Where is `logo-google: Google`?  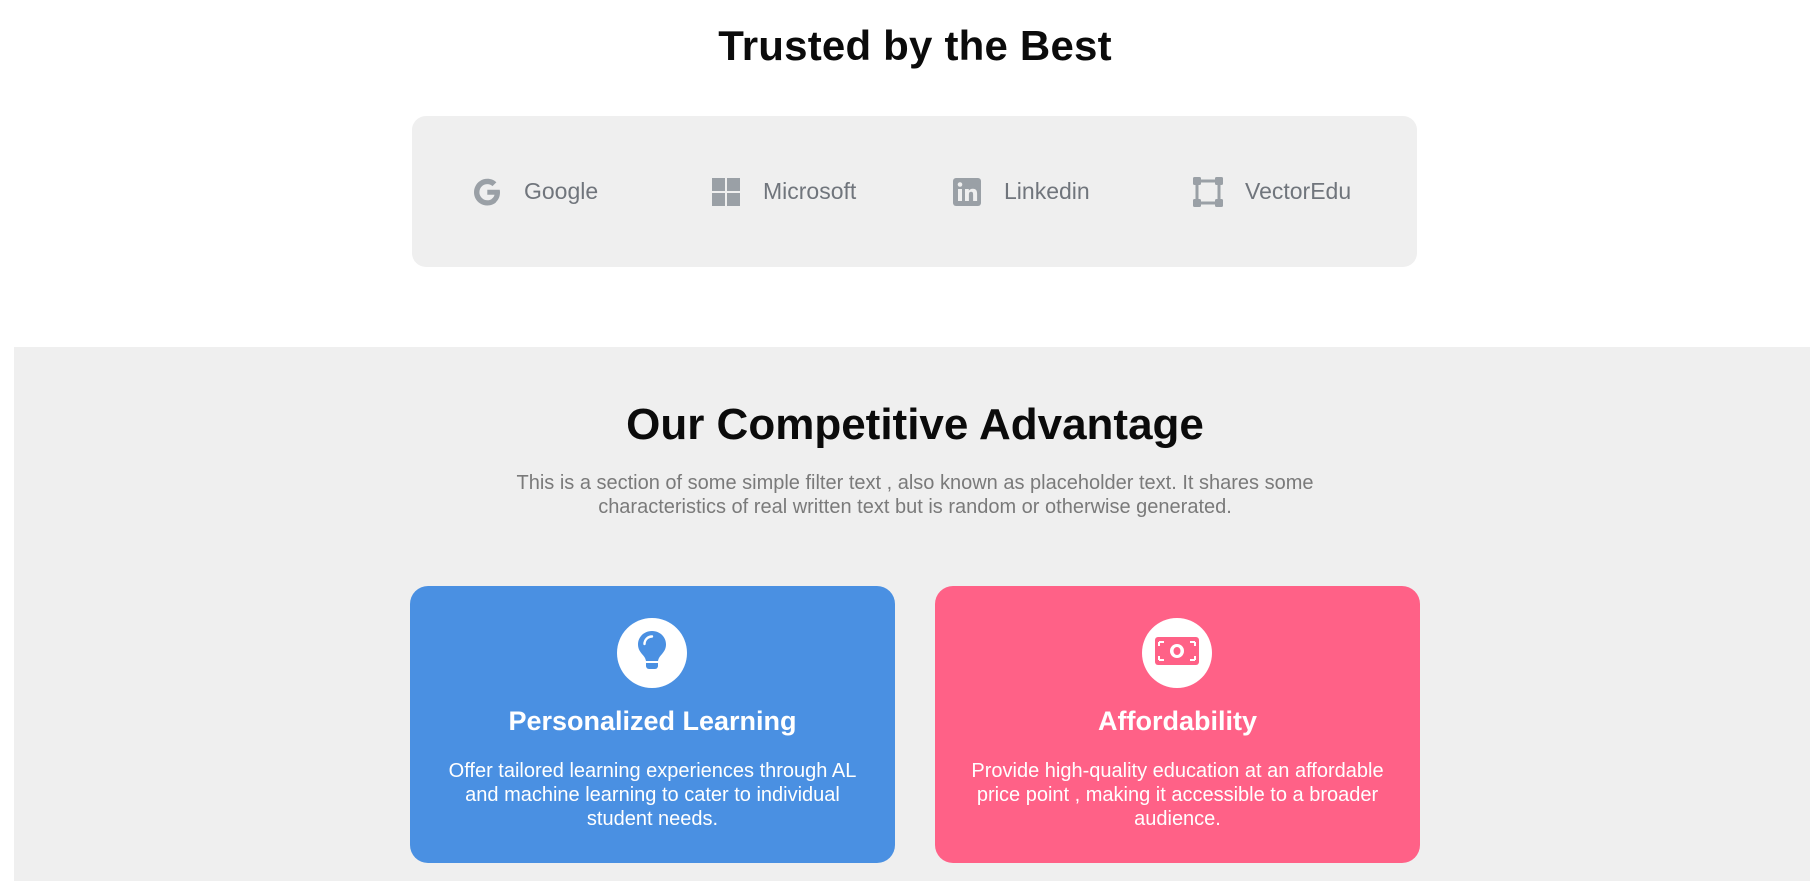
logo-google: Google is located at coordinates (534, 191).